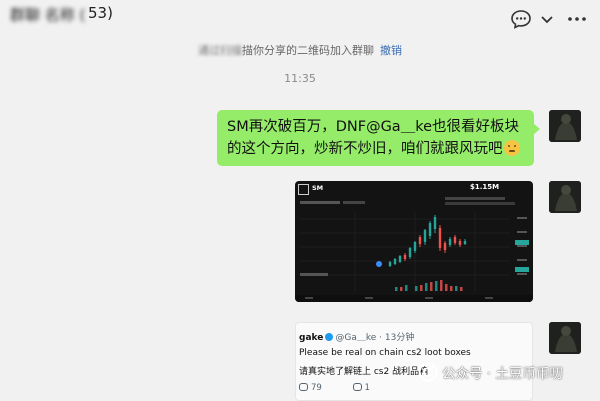 The height and width of the screenshot is (401, 600). What do you see at coordinates (311, 338) in the screenshot?
I see `tweet-author-name: gake` at bounding box center [311, 338].